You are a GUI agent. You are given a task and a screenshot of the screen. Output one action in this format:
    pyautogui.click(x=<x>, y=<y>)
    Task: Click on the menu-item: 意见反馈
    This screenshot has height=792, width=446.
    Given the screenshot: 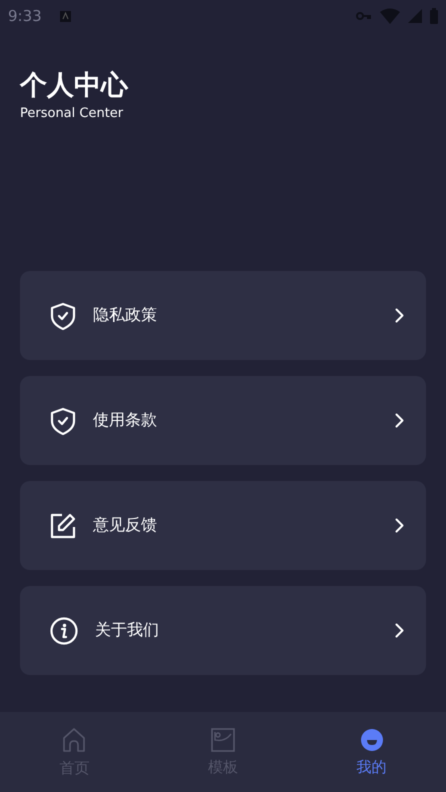 What is the action you would take?
    pyautogui.click(x=223, y=525)
    